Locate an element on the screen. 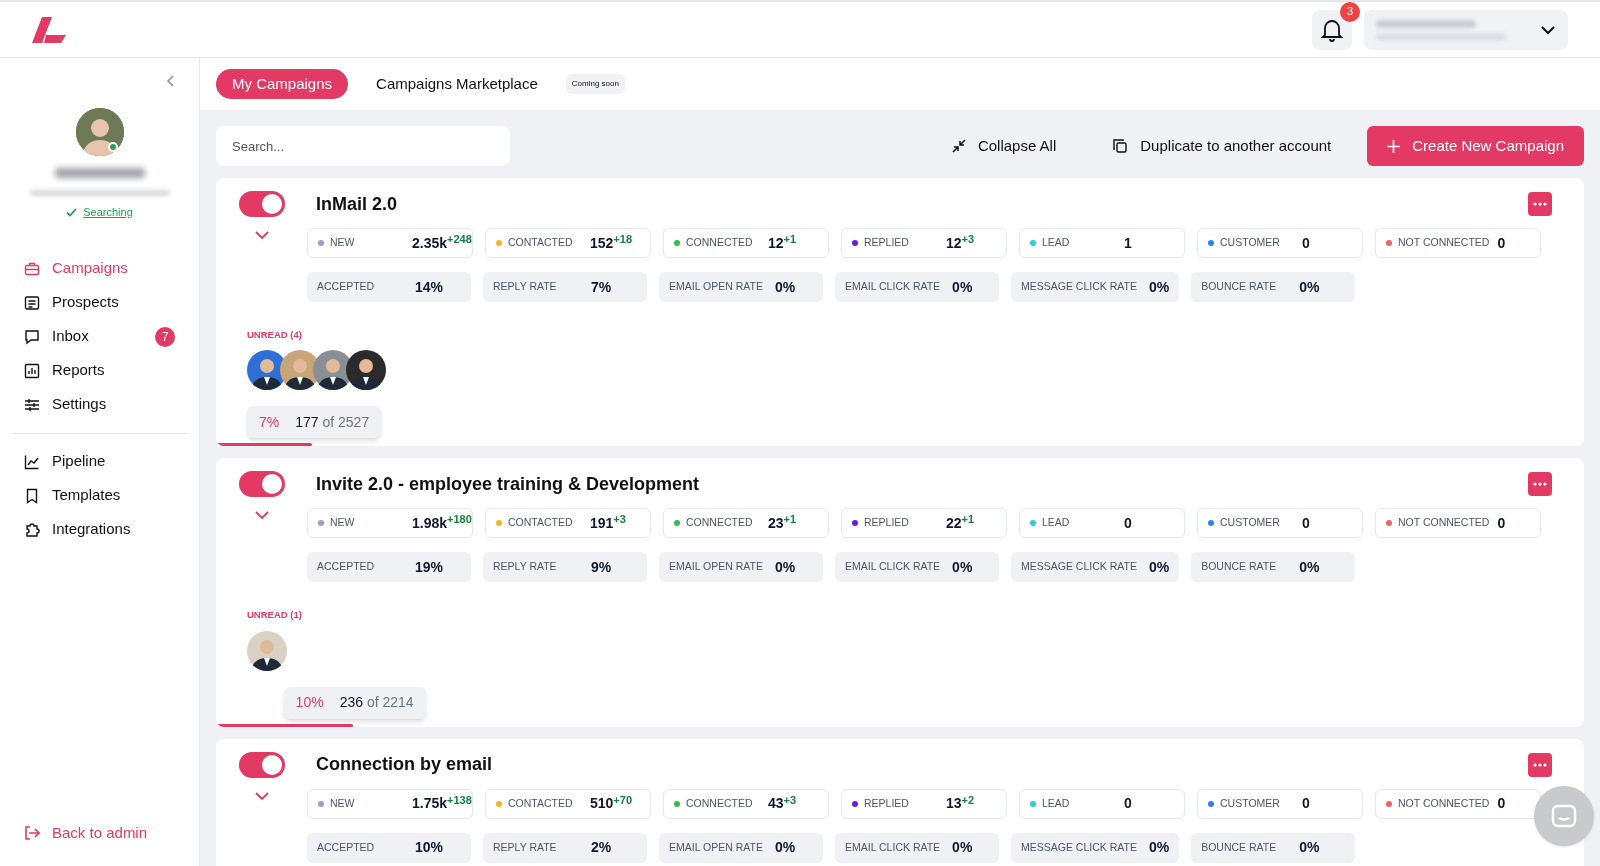 Image resolution: width=1600 pixels, height=866 pixels. rate-value: 10% is located at coordinates (429, 847).